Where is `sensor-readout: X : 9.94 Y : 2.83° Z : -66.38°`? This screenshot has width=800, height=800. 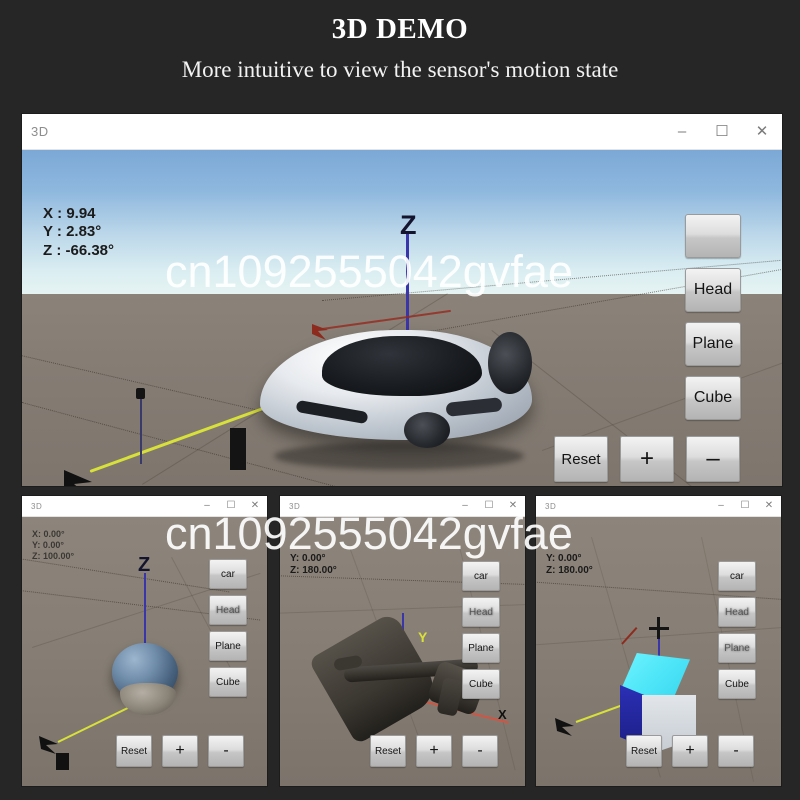 sensor-readout: X : 9.94 Y : 2.83° Z : -66.38° is located at coordinates (78, 232).